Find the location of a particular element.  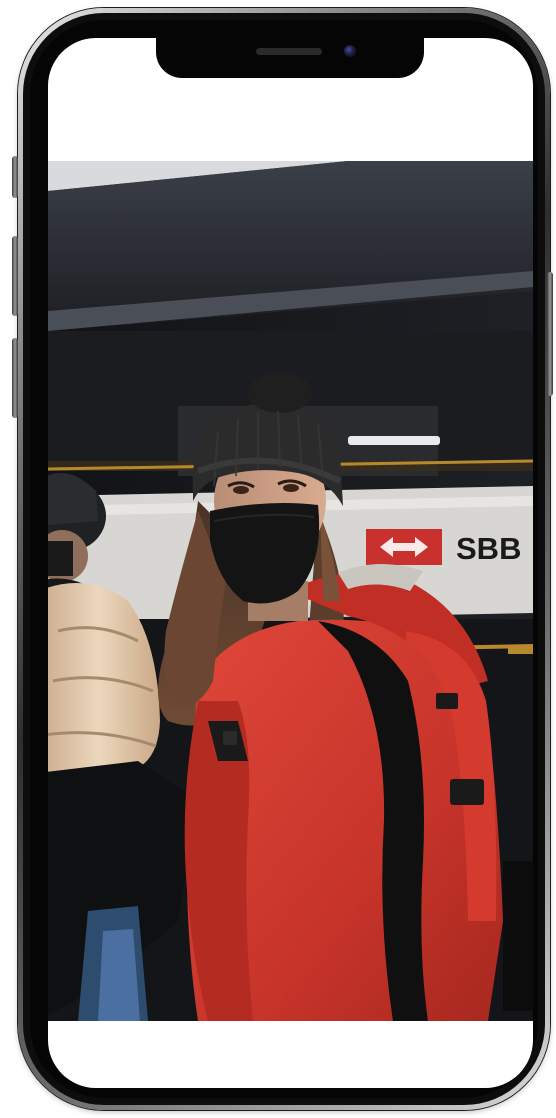

volume-down-button is located at coordinates (15, 378).